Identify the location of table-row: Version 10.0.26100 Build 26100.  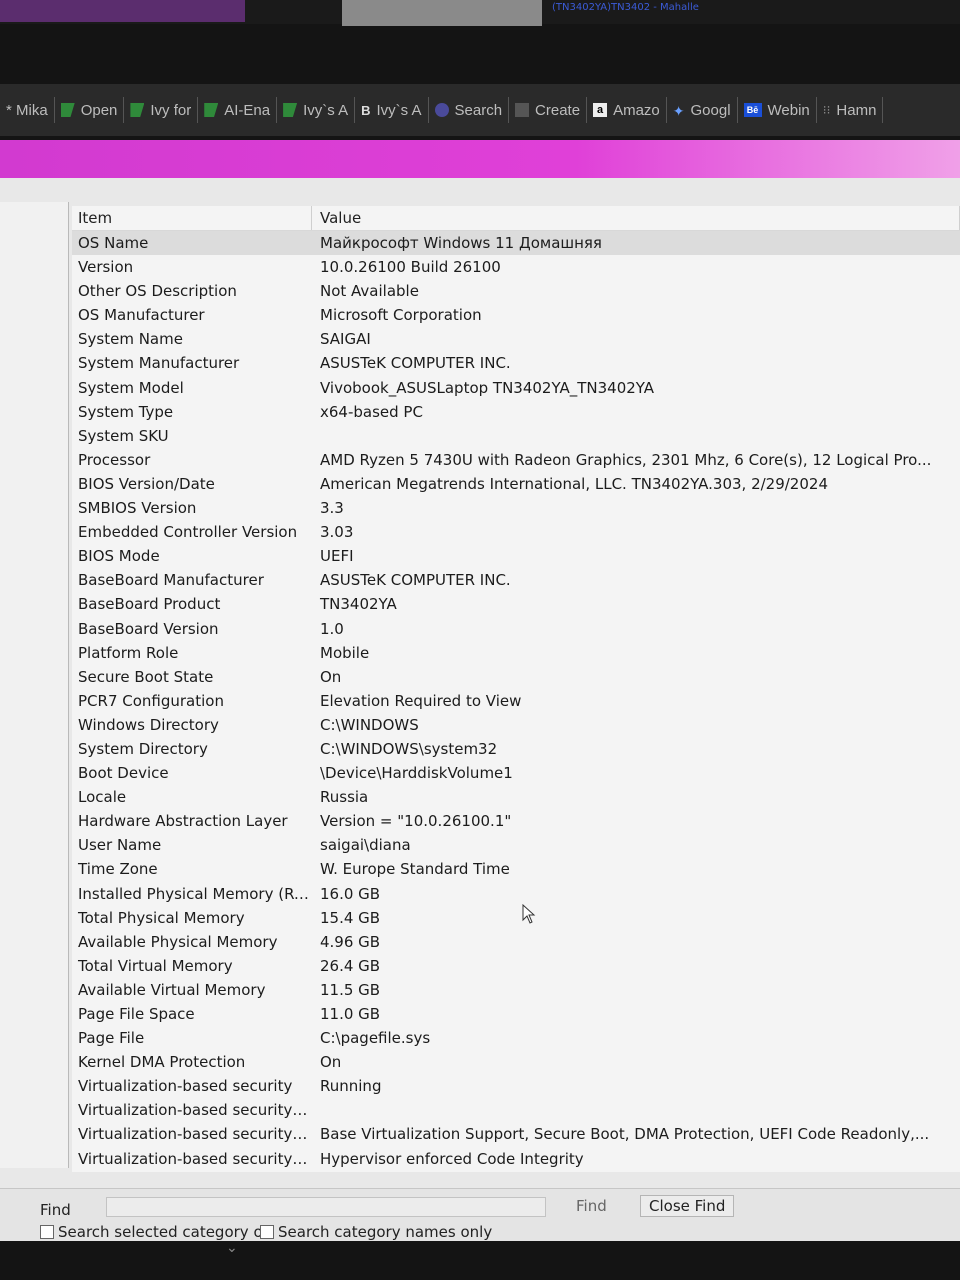
(516, 267).